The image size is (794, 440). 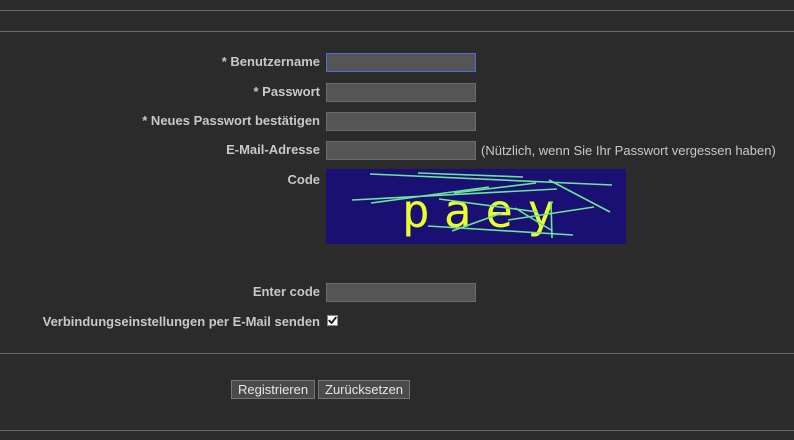 What do you see at coordinates (286, 291) in the screenshot?
I see `enter-code-label: Enter code` at bounding box center [286, 291].